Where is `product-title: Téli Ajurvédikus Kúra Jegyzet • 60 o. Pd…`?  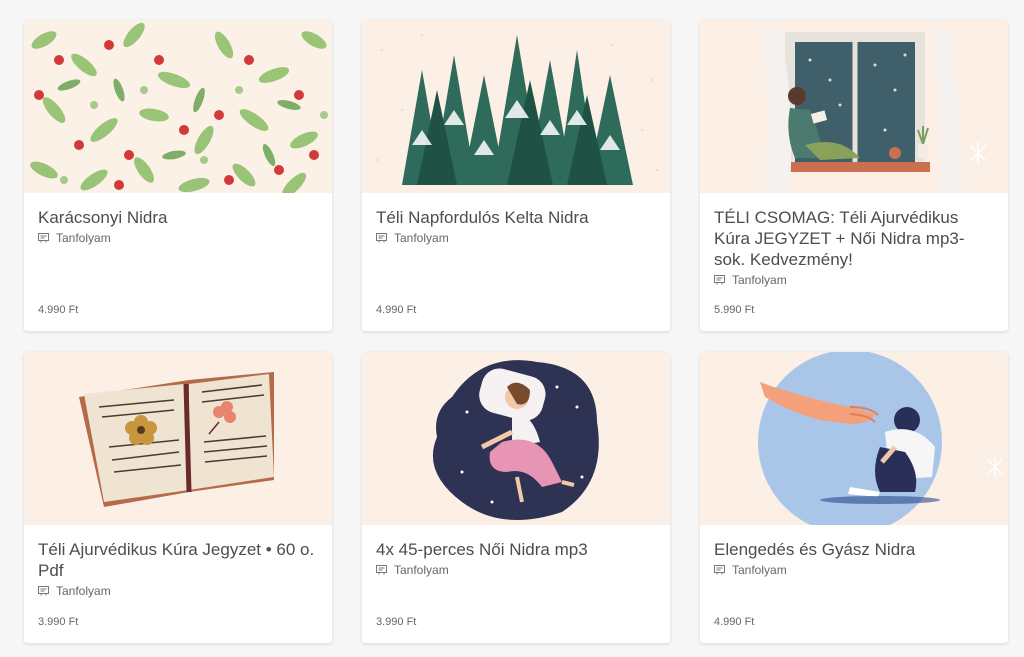
product-title: Téli Ajurvédikus Kúra Jegyzet • 60 o. Pd… is located at coordinates (178, 560).